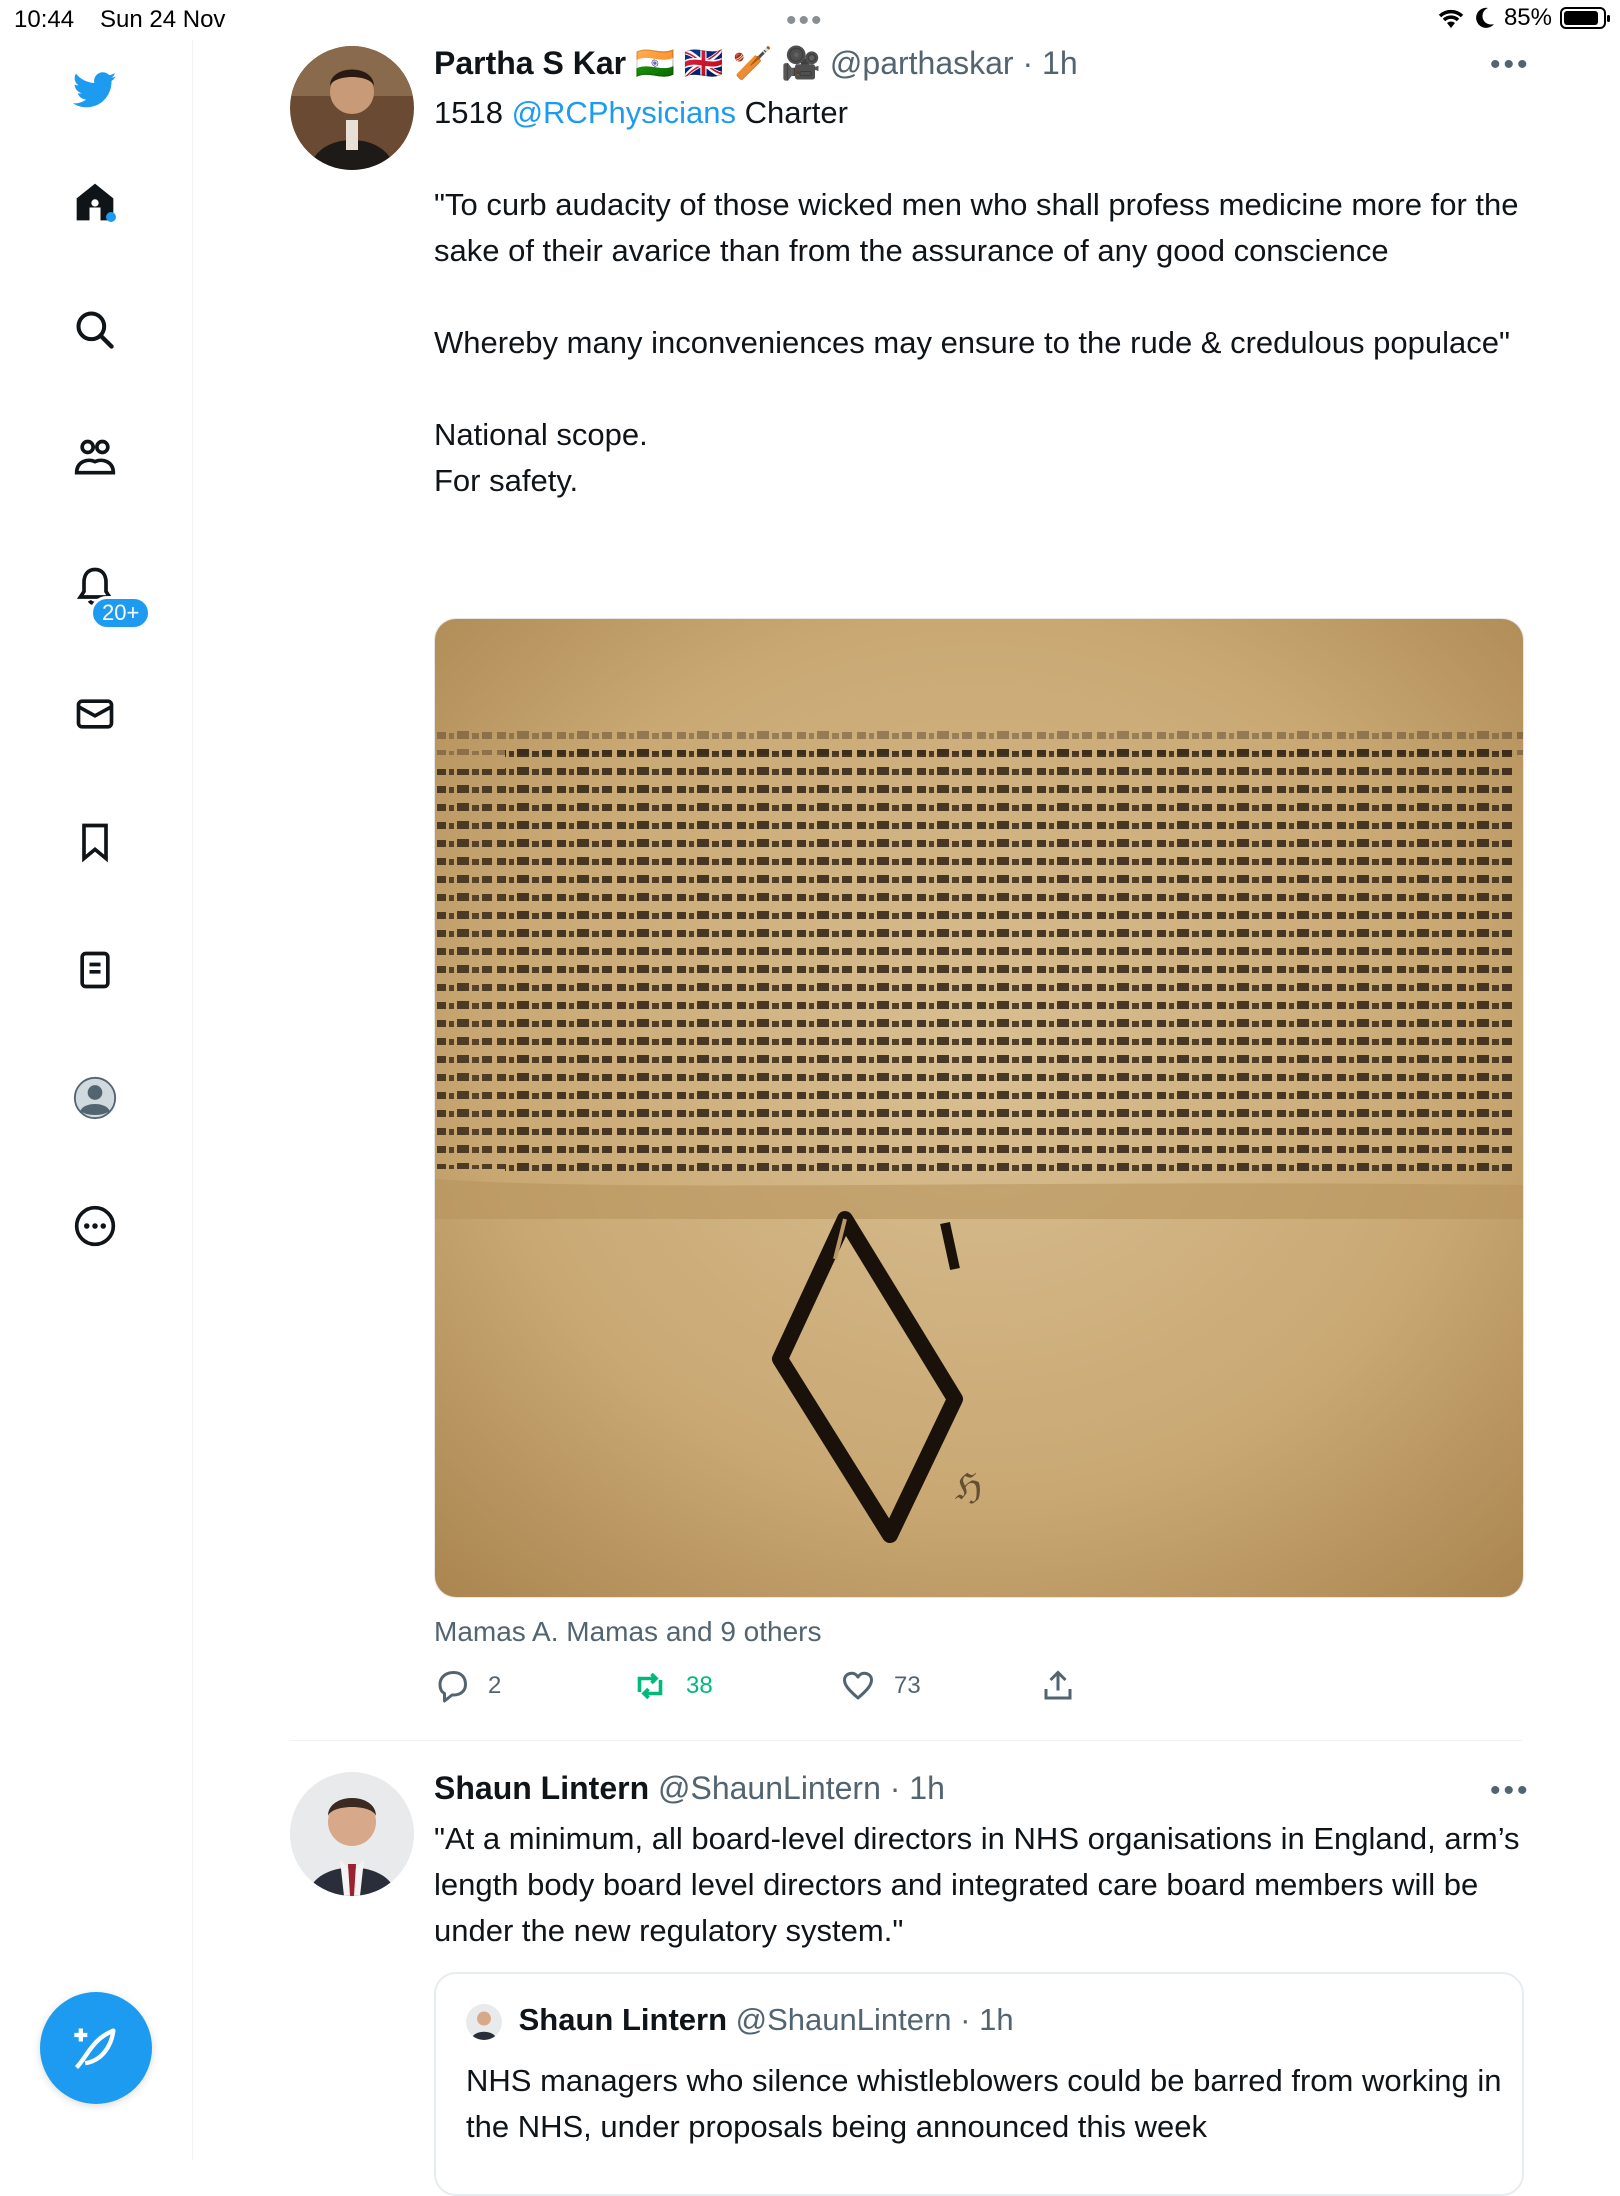 The width and height of the screenshot is (1620, 2196). I want to click on like-button: 73, so click(880, 1686).